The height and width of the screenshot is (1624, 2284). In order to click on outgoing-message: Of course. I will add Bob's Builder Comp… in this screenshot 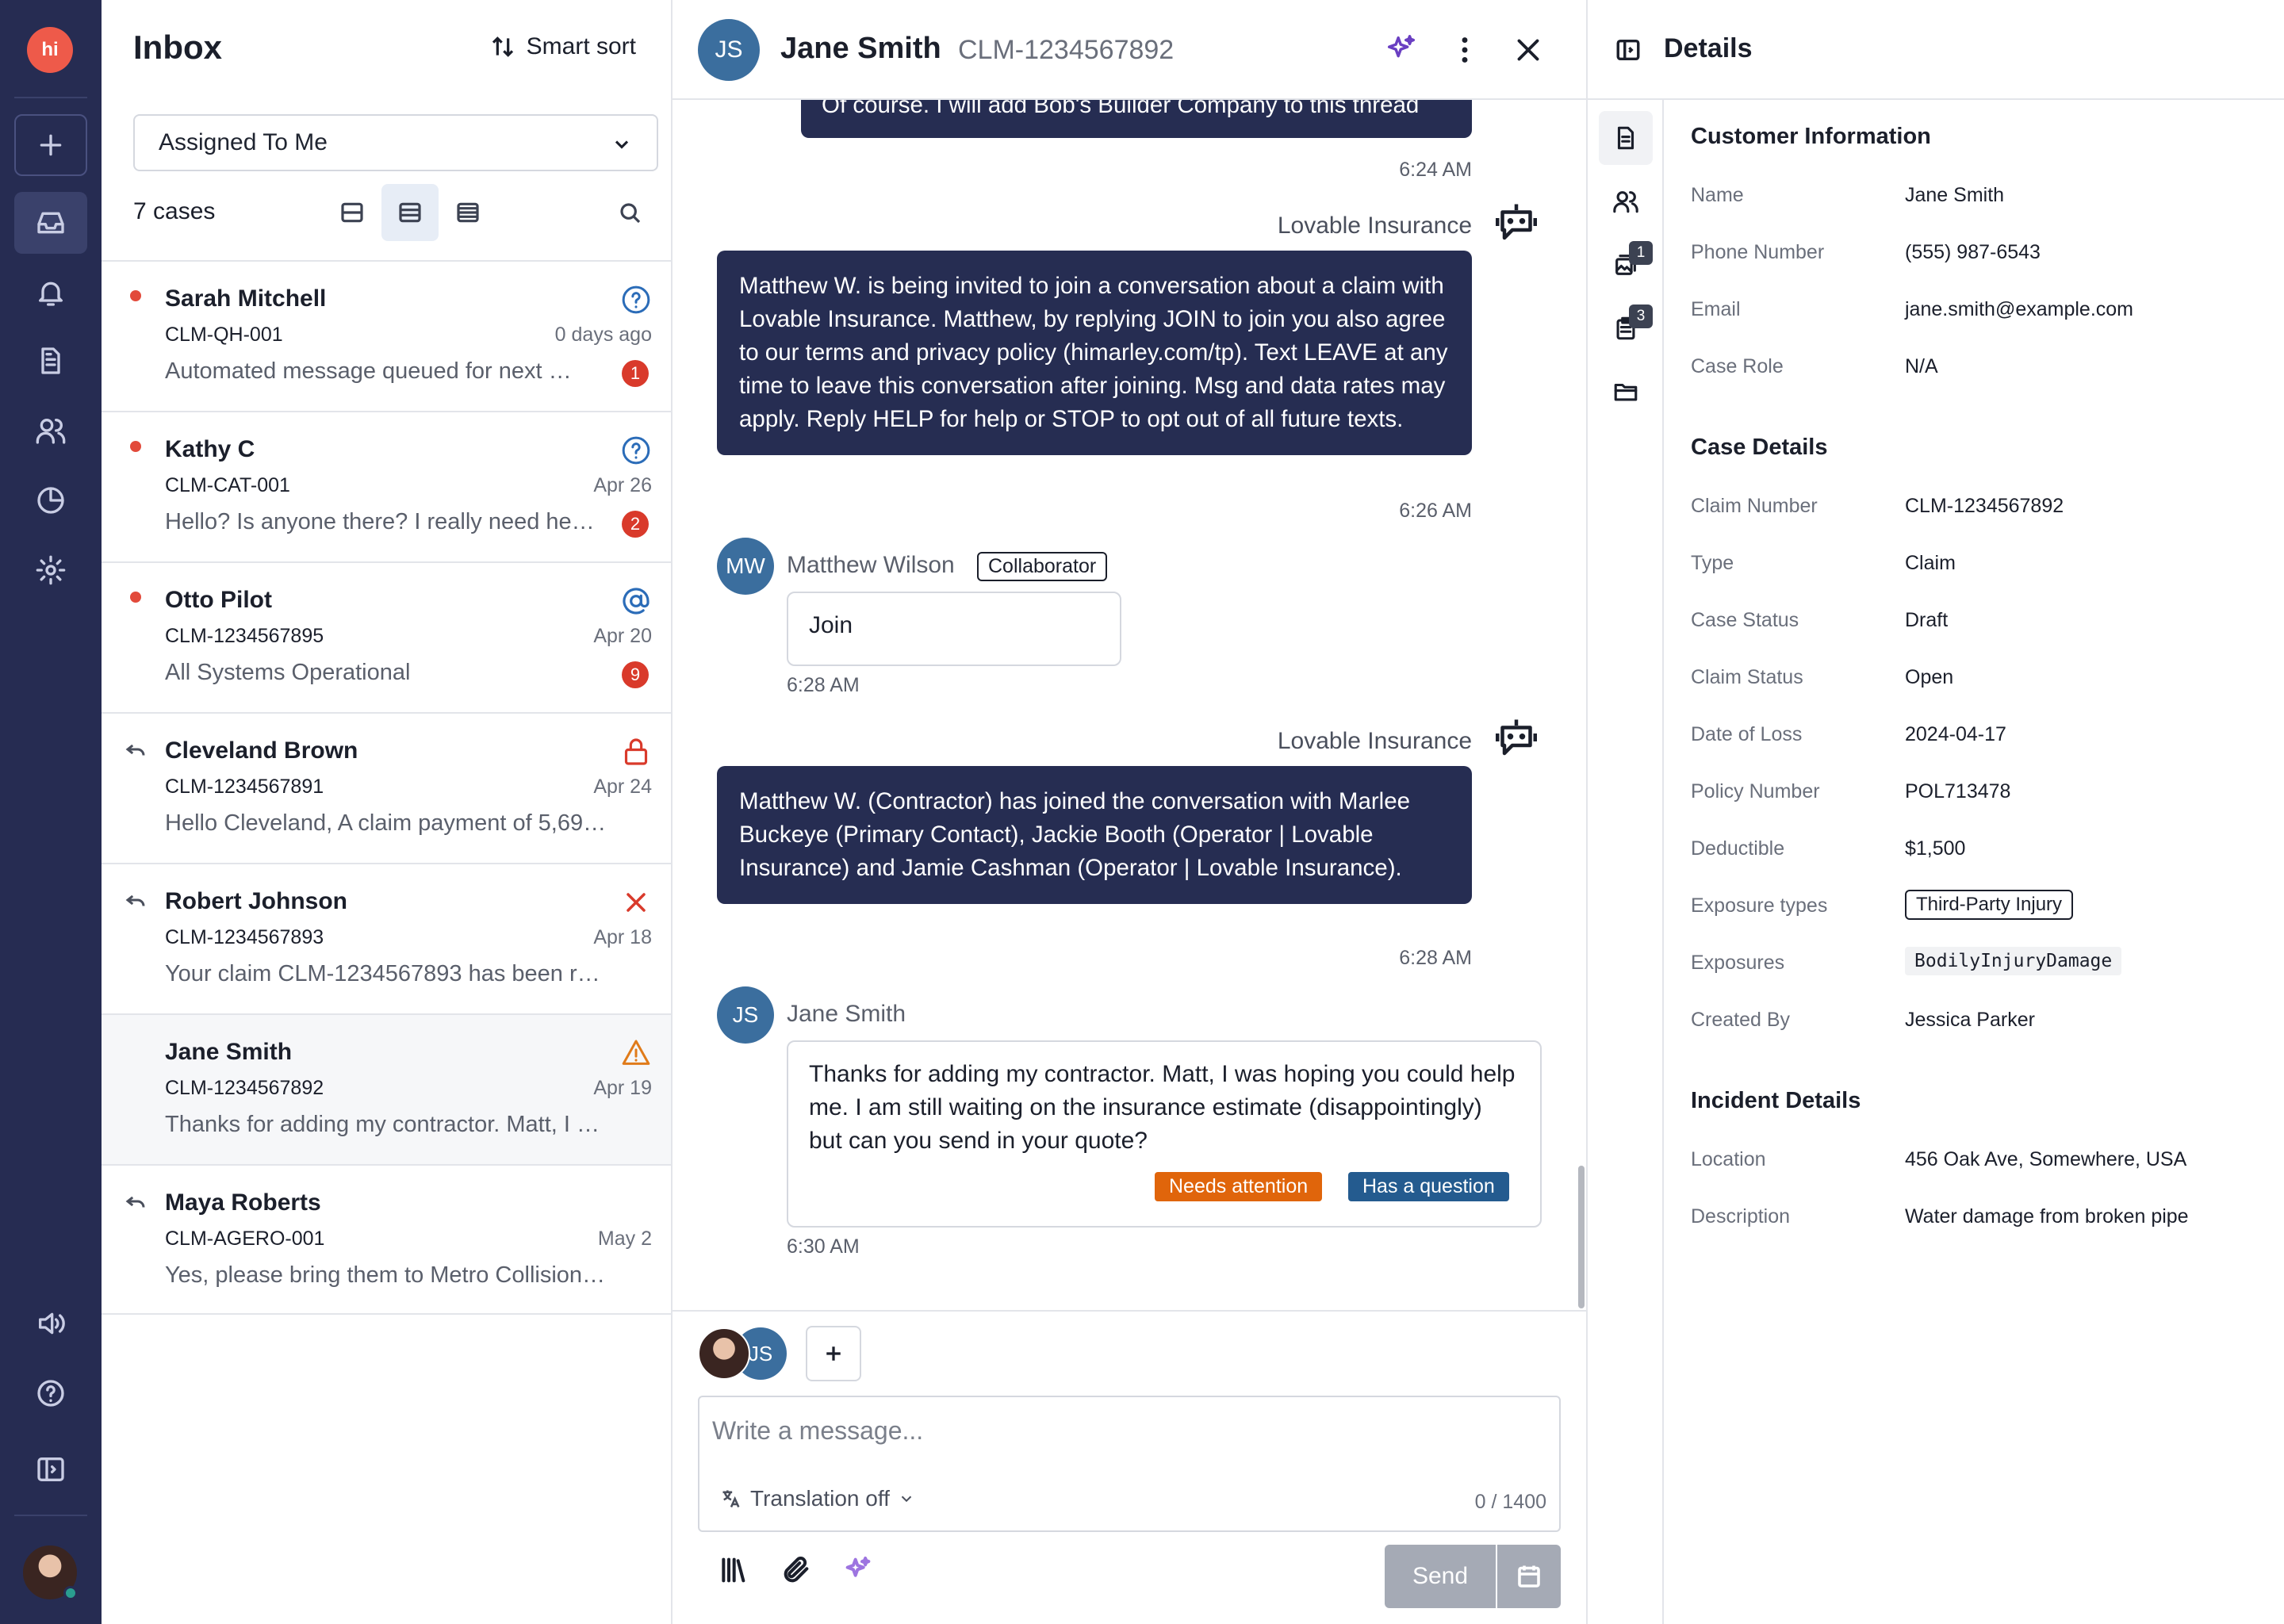, I will do `click(1136, 119)`.